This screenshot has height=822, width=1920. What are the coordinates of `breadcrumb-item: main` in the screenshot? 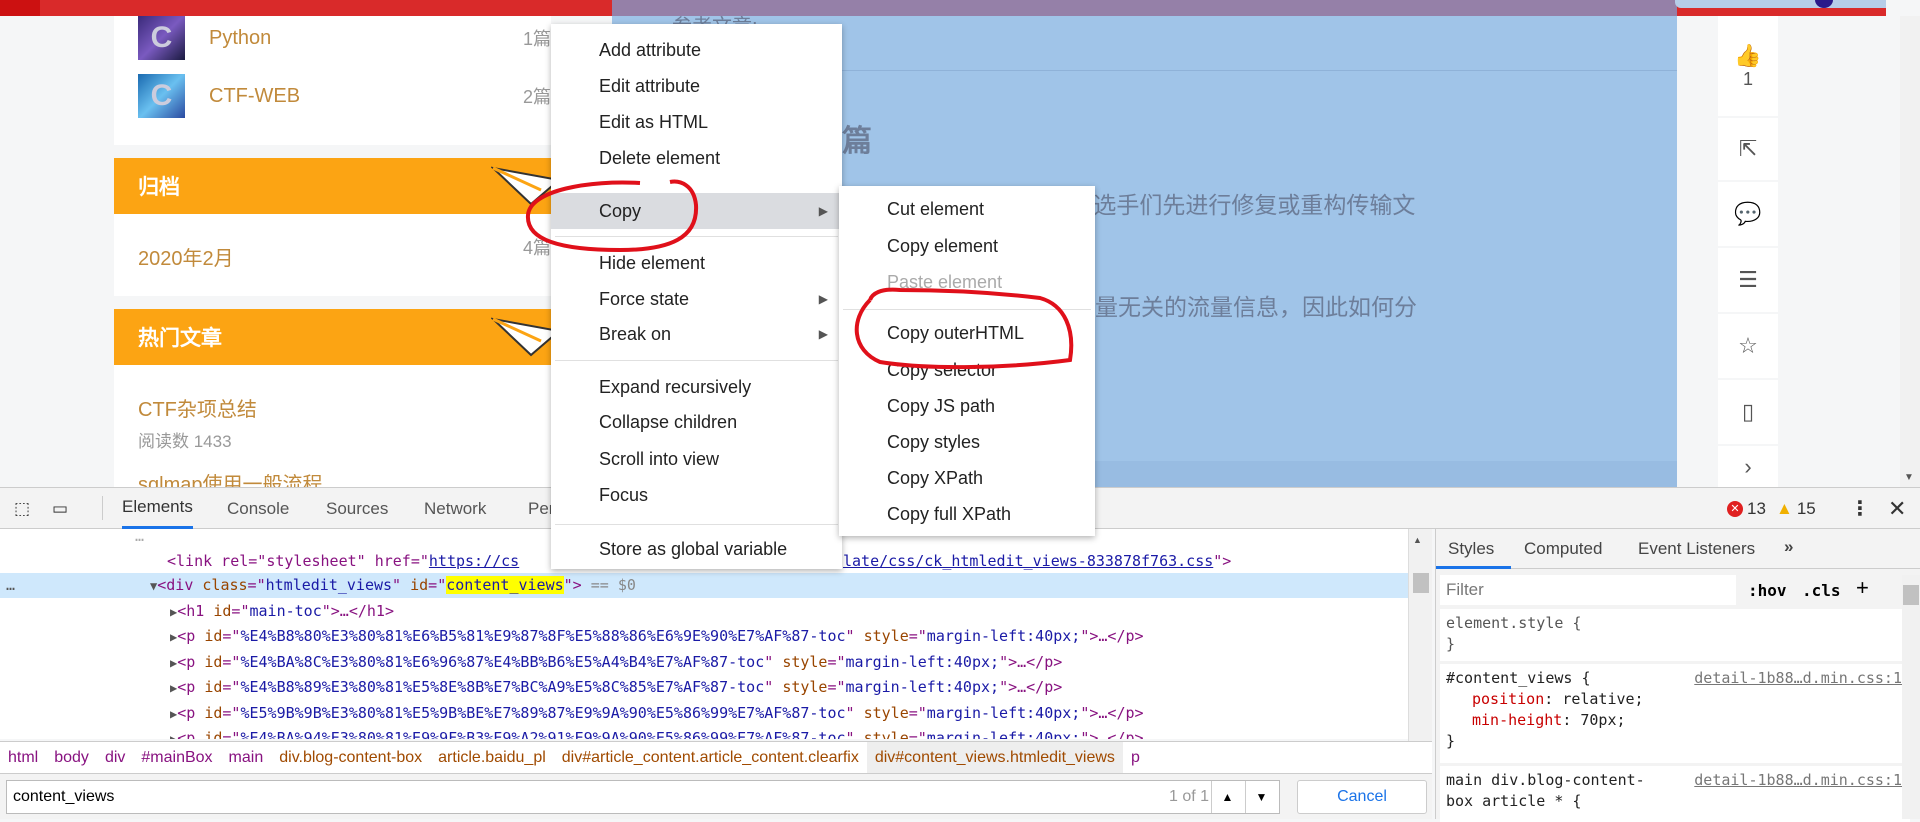 It's located at (246, 757).